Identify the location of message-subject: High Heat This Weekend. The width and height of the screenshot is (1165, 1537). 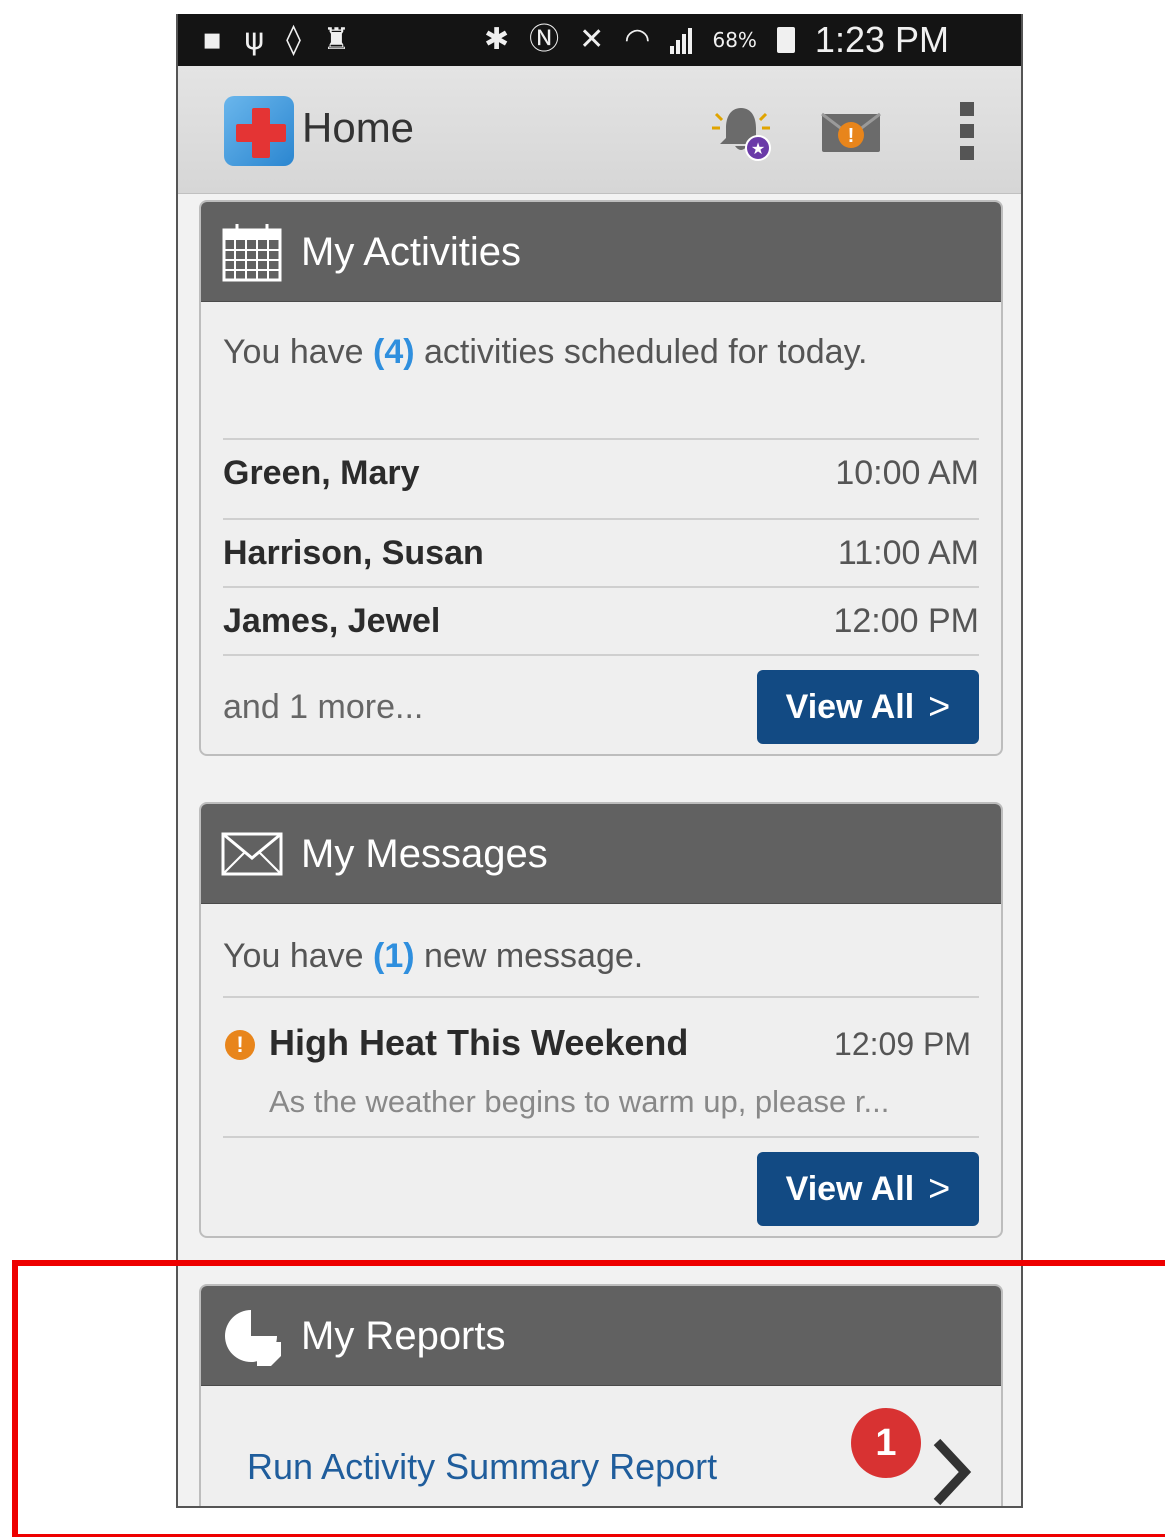
(479, 1042).